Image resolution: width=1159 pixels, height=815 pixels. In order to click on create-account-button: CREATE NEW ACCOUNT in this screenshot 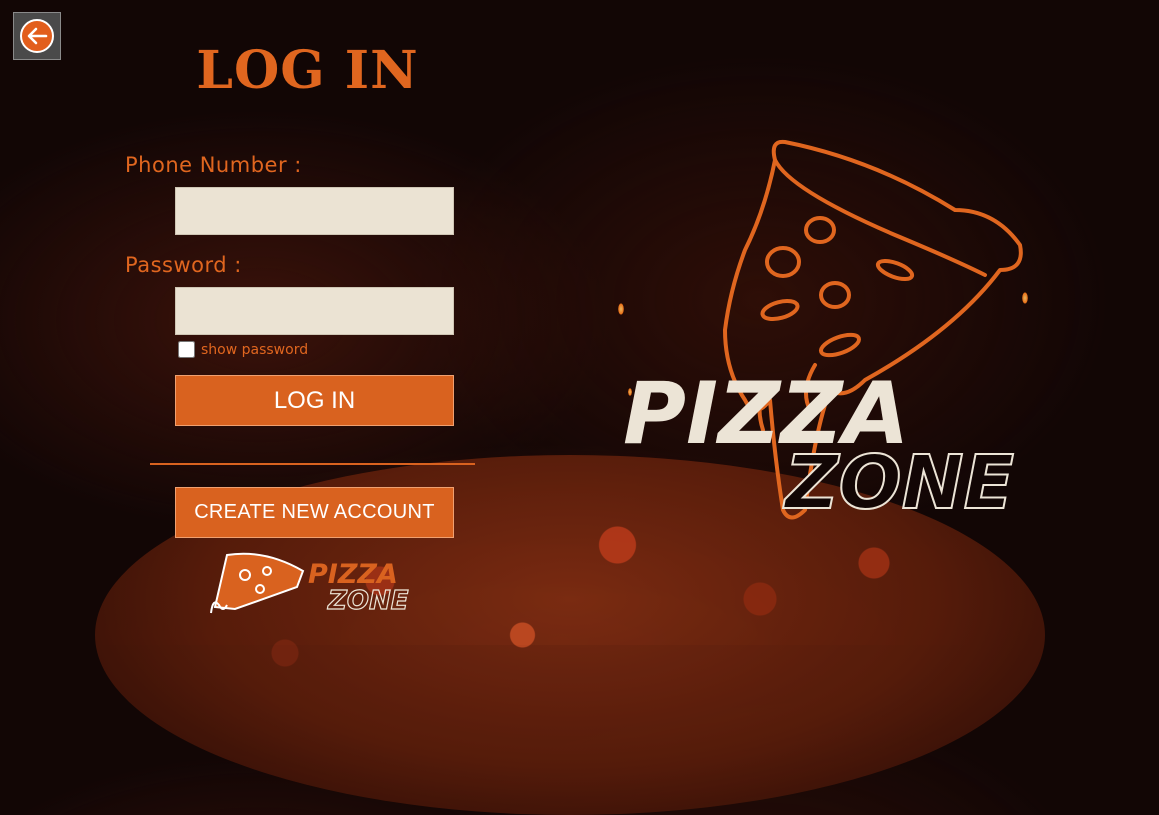, I will do `click(314, 512)`.